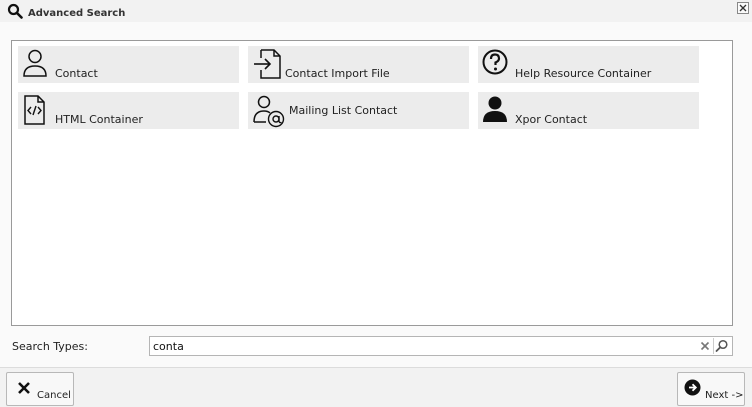  I want to click on dialog-footer: Cancel Next ->, so click(376, 387).